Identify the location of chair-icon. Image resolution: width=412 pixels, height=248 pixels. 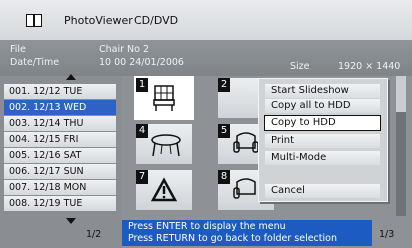
(164, 98).